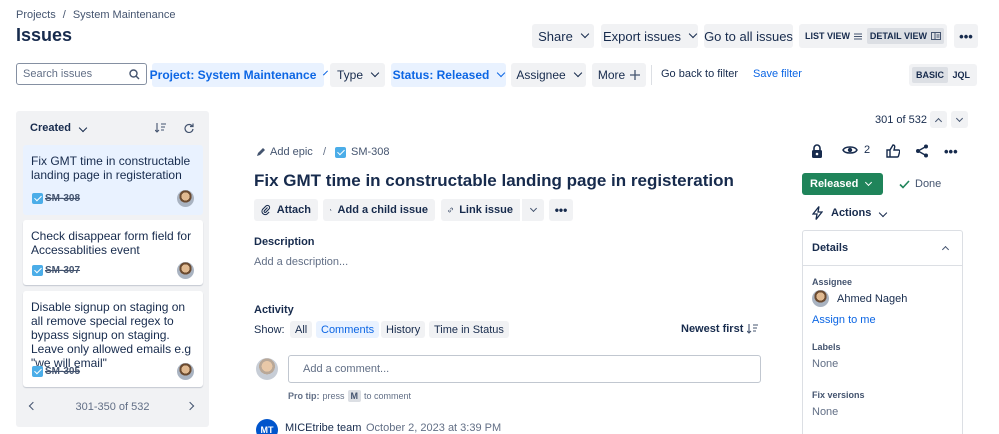 Image resolution: width=999 pixels, height=434 pixels. I want to click on sort-by-created-button: Created, so click(58, 128).